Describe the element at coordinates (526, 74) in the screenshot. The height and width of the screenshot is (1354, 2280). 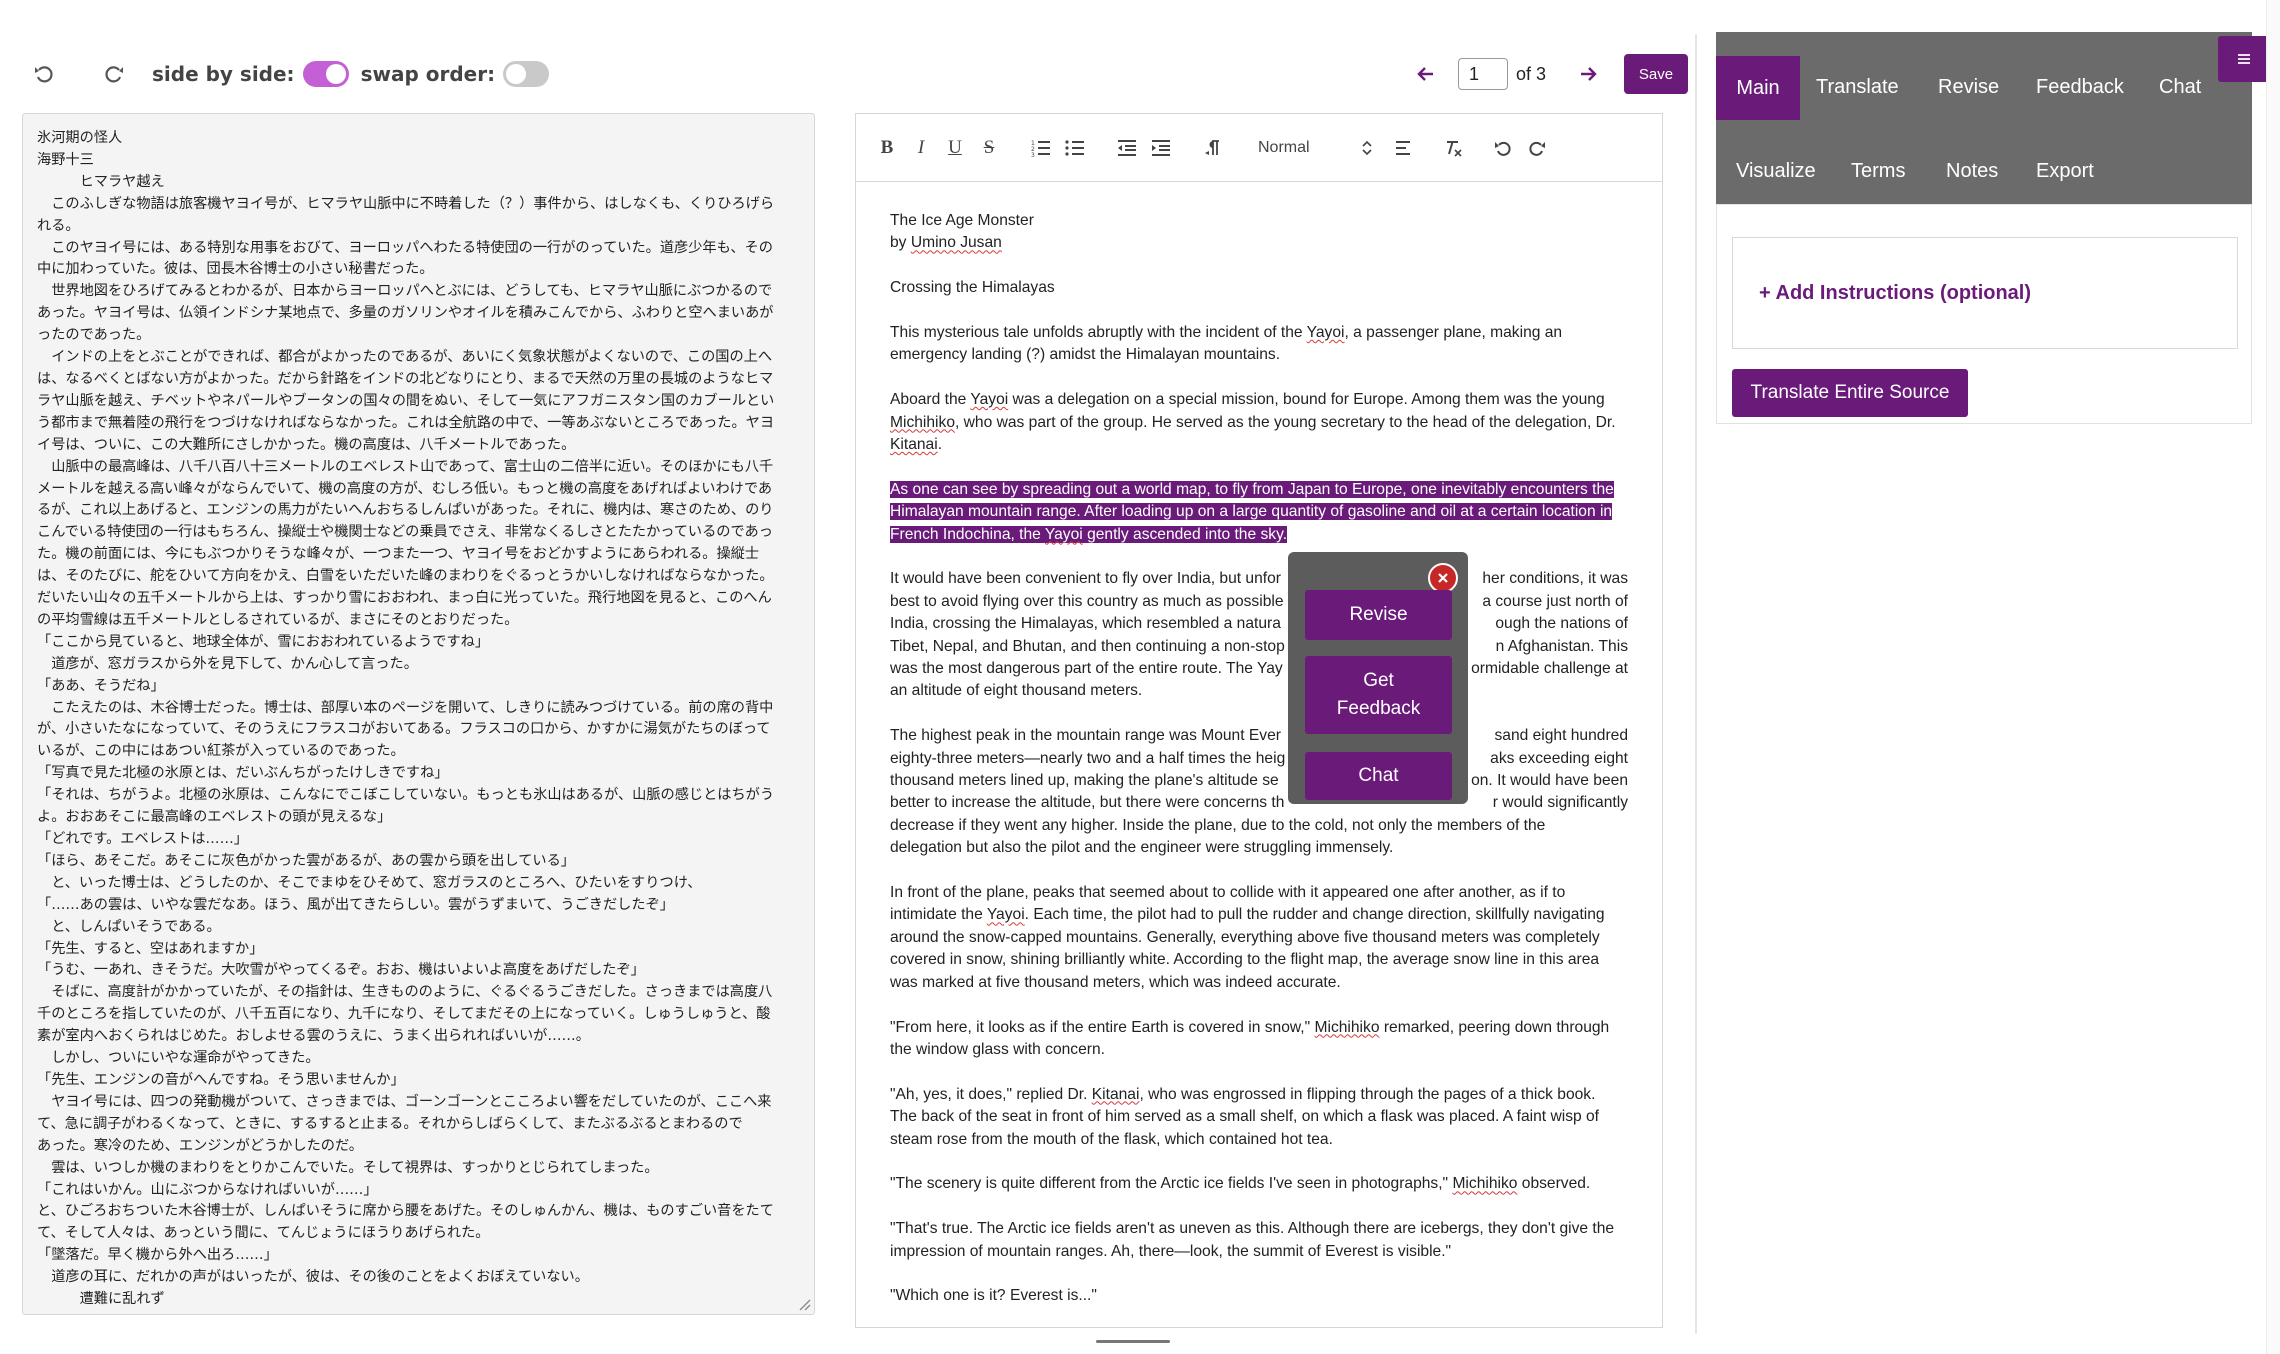
I see `swap-order-toggle` at that location.